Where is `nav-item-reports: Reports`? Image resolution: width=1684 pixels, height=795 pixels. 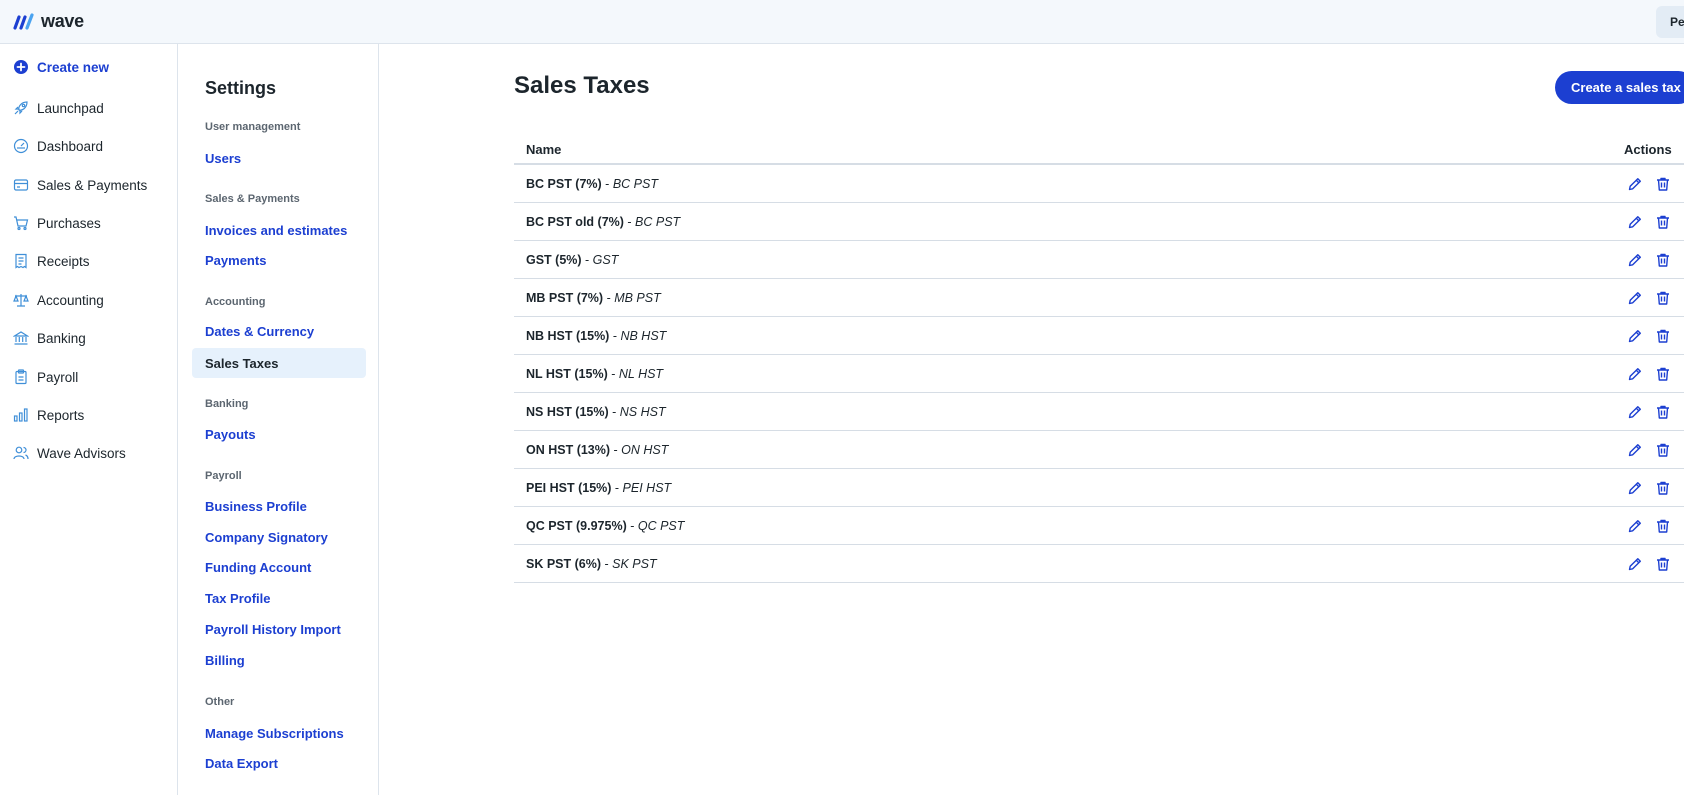
nav-item-reports: Reports is located at coordinates (48, 415).